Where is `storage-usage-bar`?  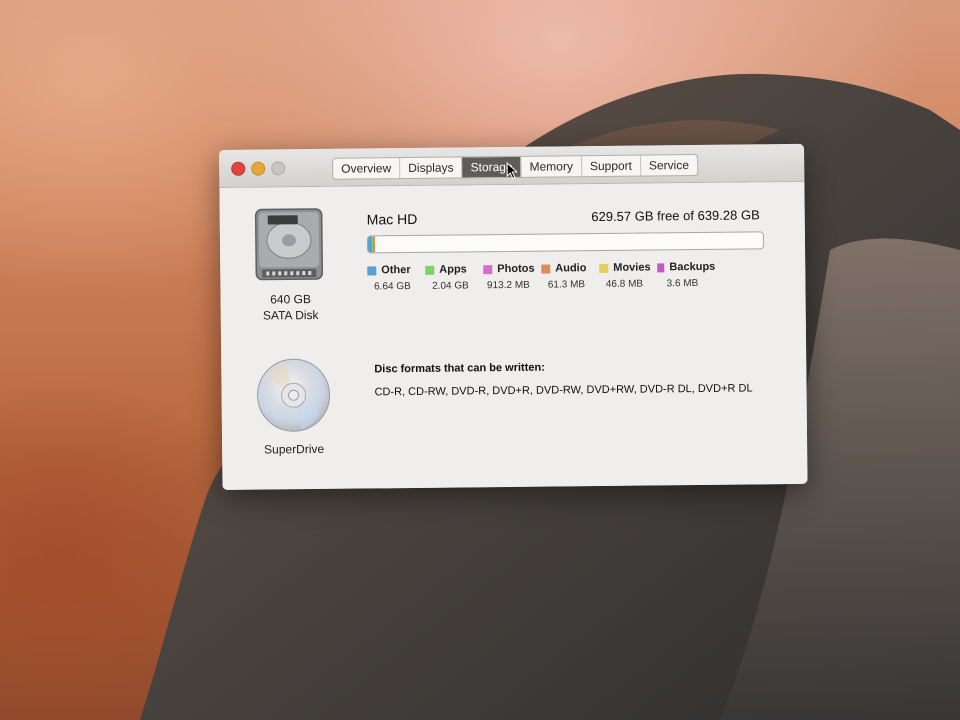
storage-usage-bar is located at coordinates (565, 242).